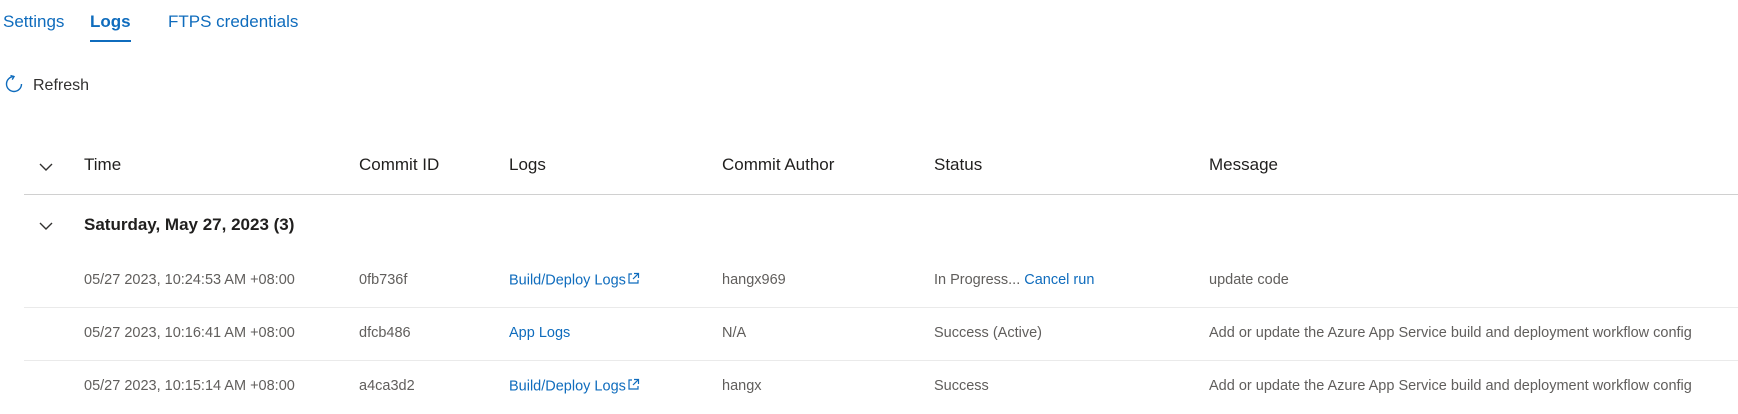 Image resolution: width=1738 pixels, height=414 pixels. I want to click on group-title: Saturday, May 27, 2023 (3), so click(189, 224).